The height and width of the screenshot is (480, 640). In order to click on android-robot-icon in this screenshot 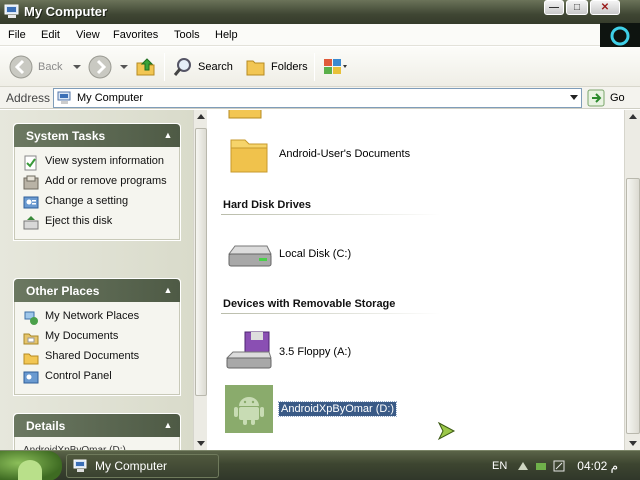, I will do `click(249, 411)`.